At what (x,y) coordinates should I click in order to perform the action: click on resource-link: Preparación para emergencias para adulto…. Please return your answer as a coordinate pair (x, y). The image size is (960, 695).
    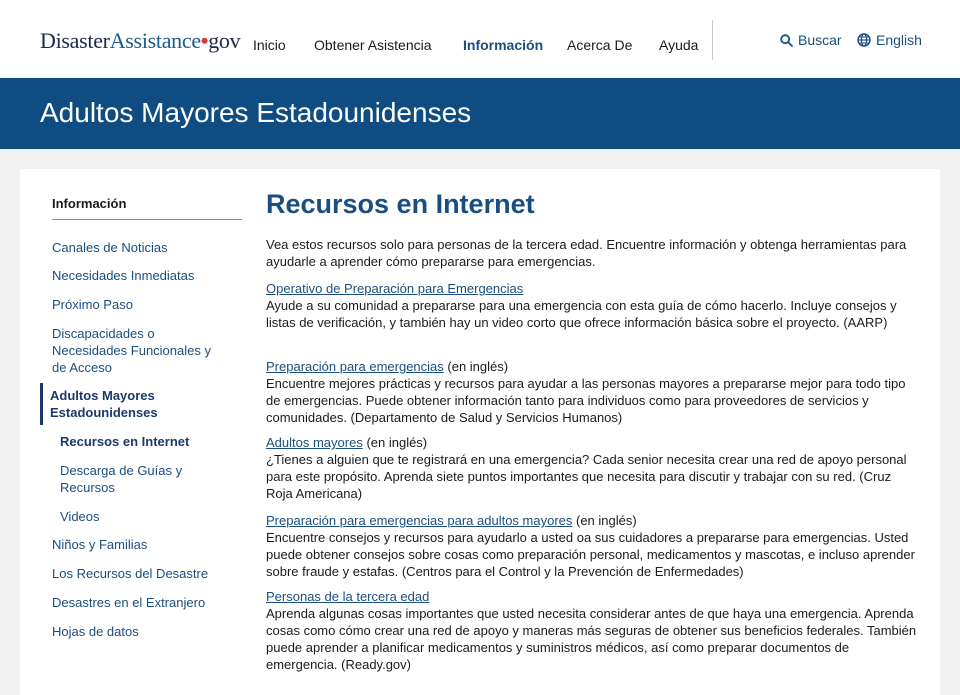
    Looking at the image, I should click on (419, 520).